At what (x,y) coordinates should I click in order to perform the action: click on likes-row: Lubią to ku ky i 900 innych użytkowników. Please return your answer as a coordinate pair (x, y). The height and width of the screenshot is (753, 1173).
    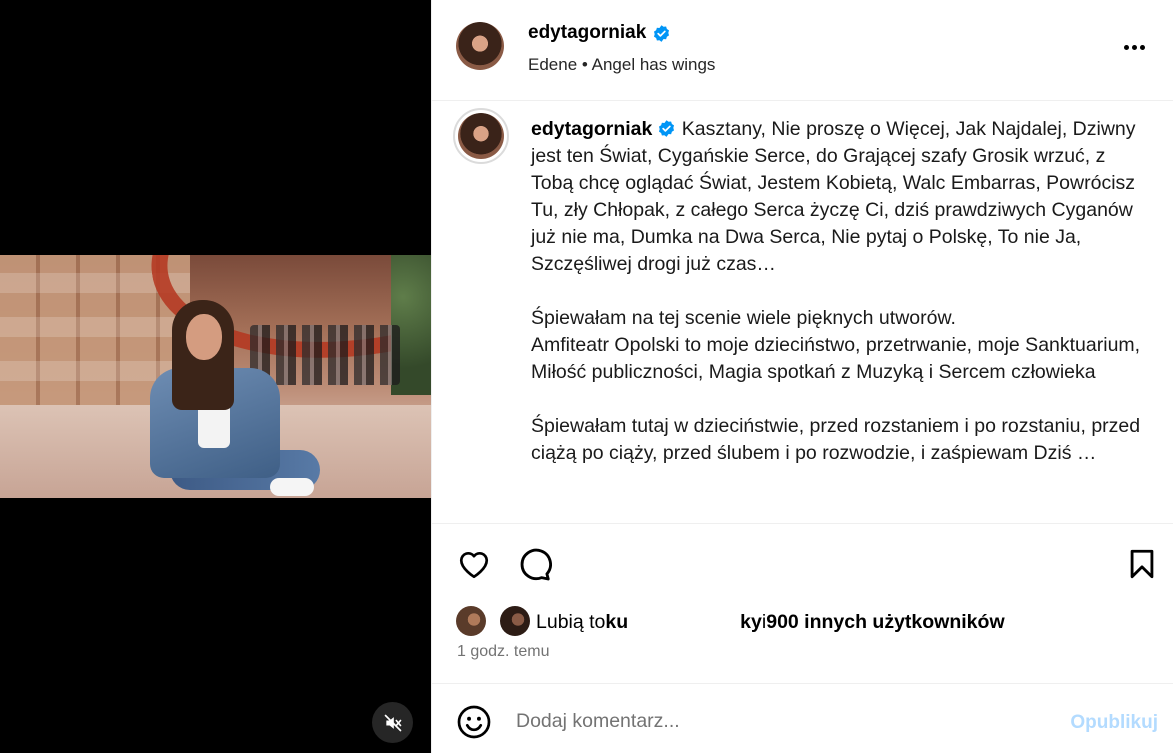
    Looking at the image, I should click on (730, 622).